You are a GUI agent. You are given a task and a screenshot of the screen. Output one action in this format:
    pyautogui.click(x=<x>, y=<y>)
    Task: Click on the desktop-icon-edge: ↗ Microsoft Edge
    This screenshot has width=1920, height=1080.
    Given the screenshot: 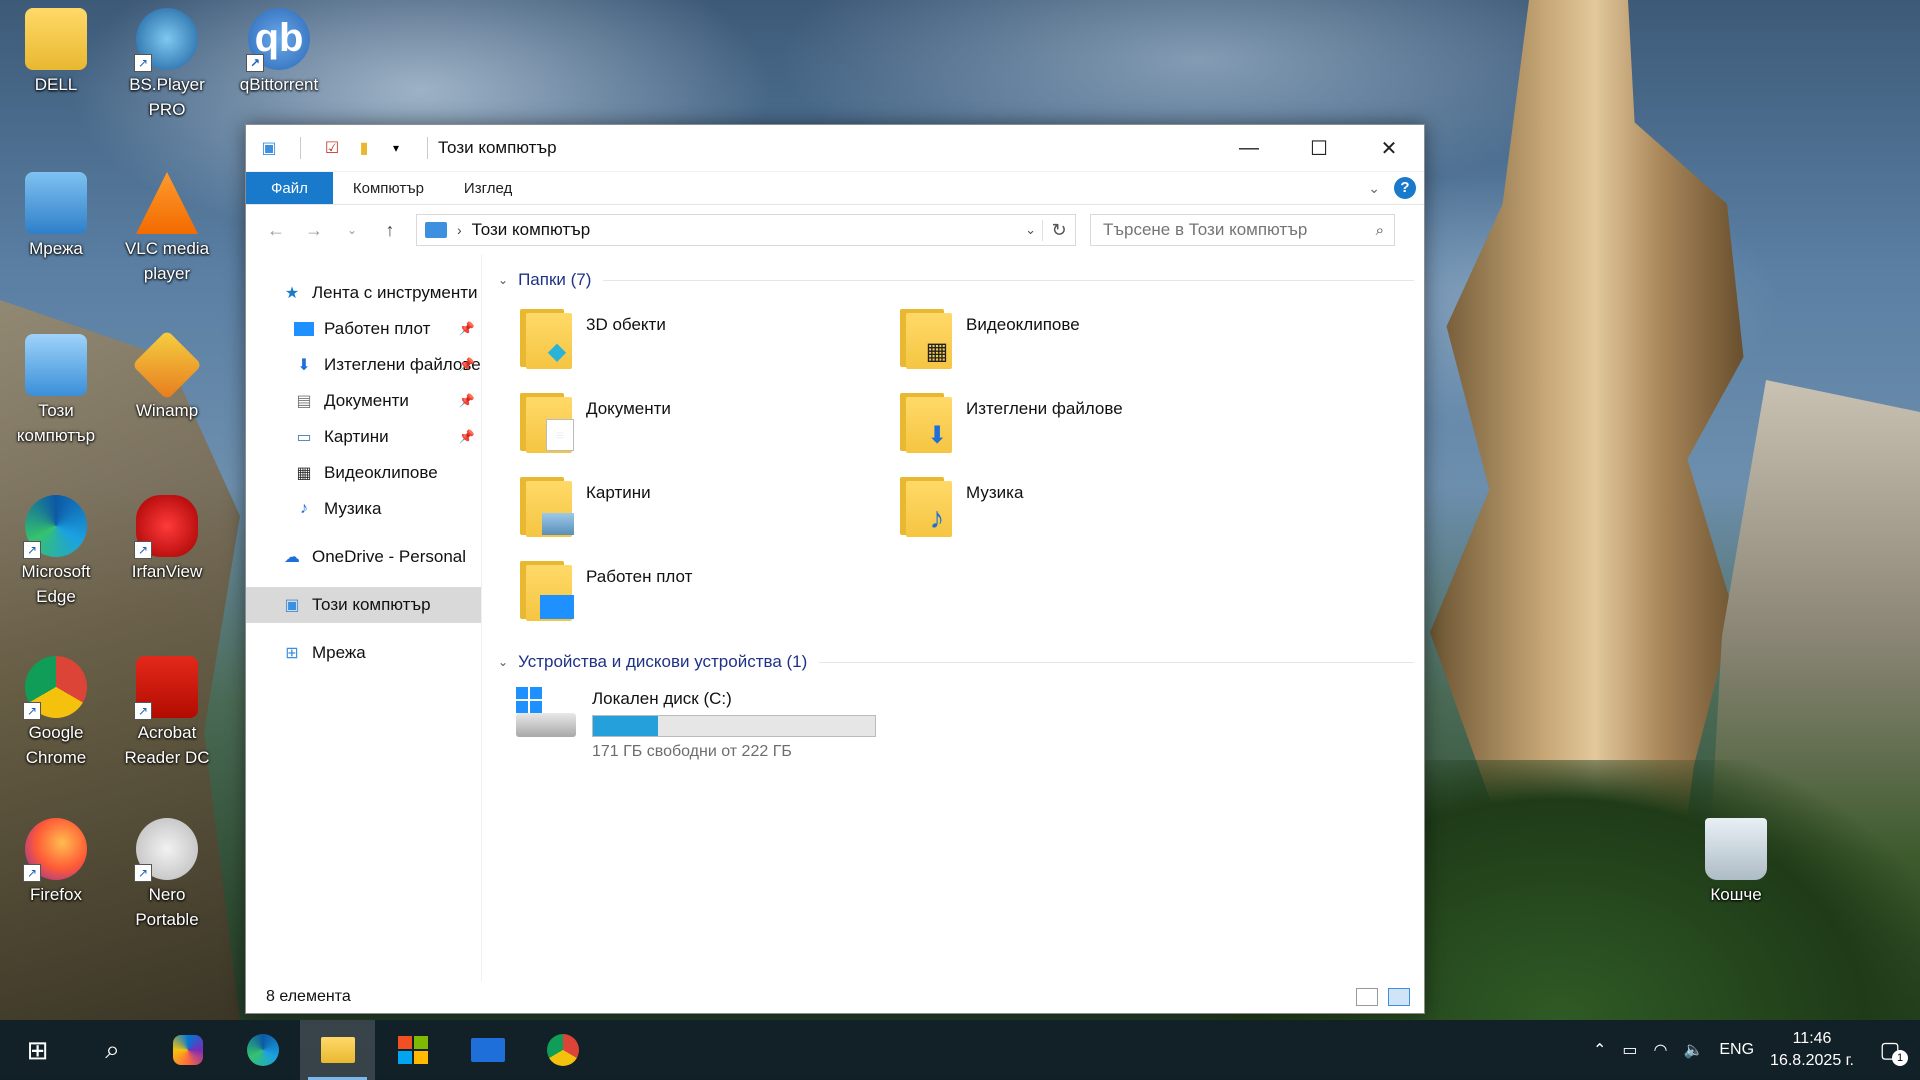 What is the action you would take?
    pyautogui.click(x=56, y=552)
    